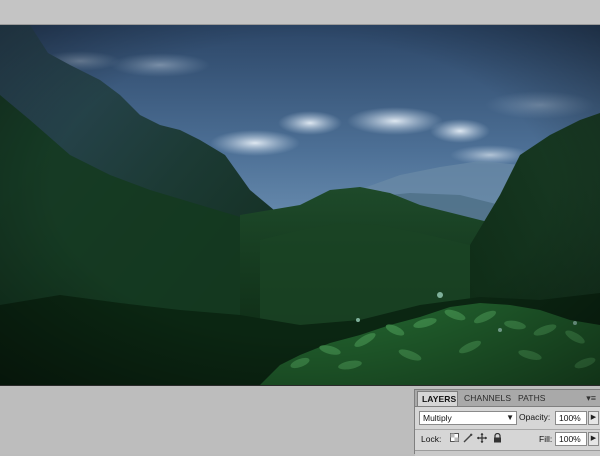 The image size is (600, 456). What do you see at coordinates (486, 398) in the screenshot?
I see `tab-channels: CHANNELS` at bounding box center [486, 398].